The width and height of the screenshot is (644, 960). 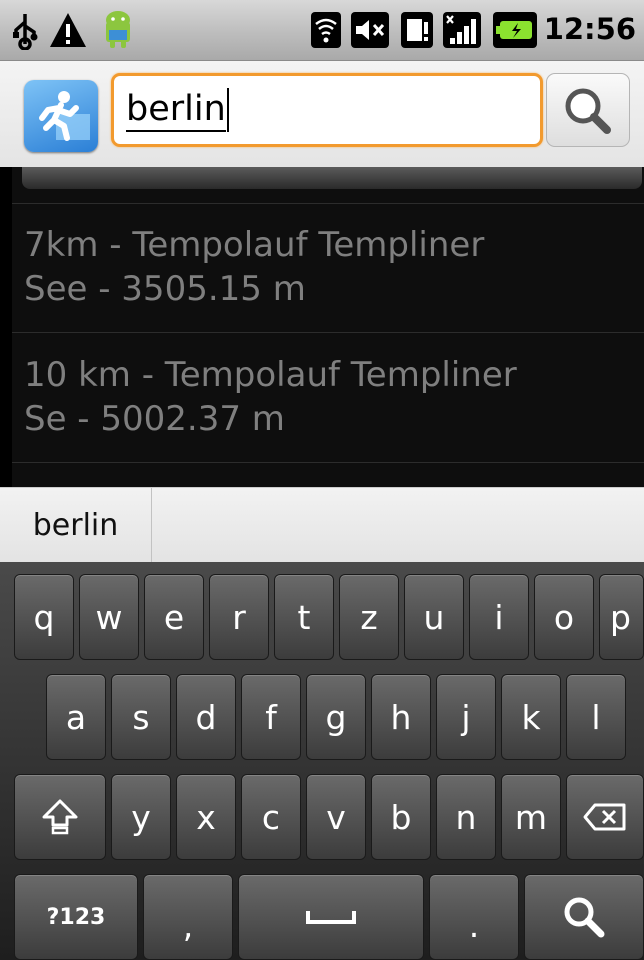 What do you see at coordinates (322, 525) in the screenshot?
I see `suggestion-strip: berlin` at bounding box center [322, 525].